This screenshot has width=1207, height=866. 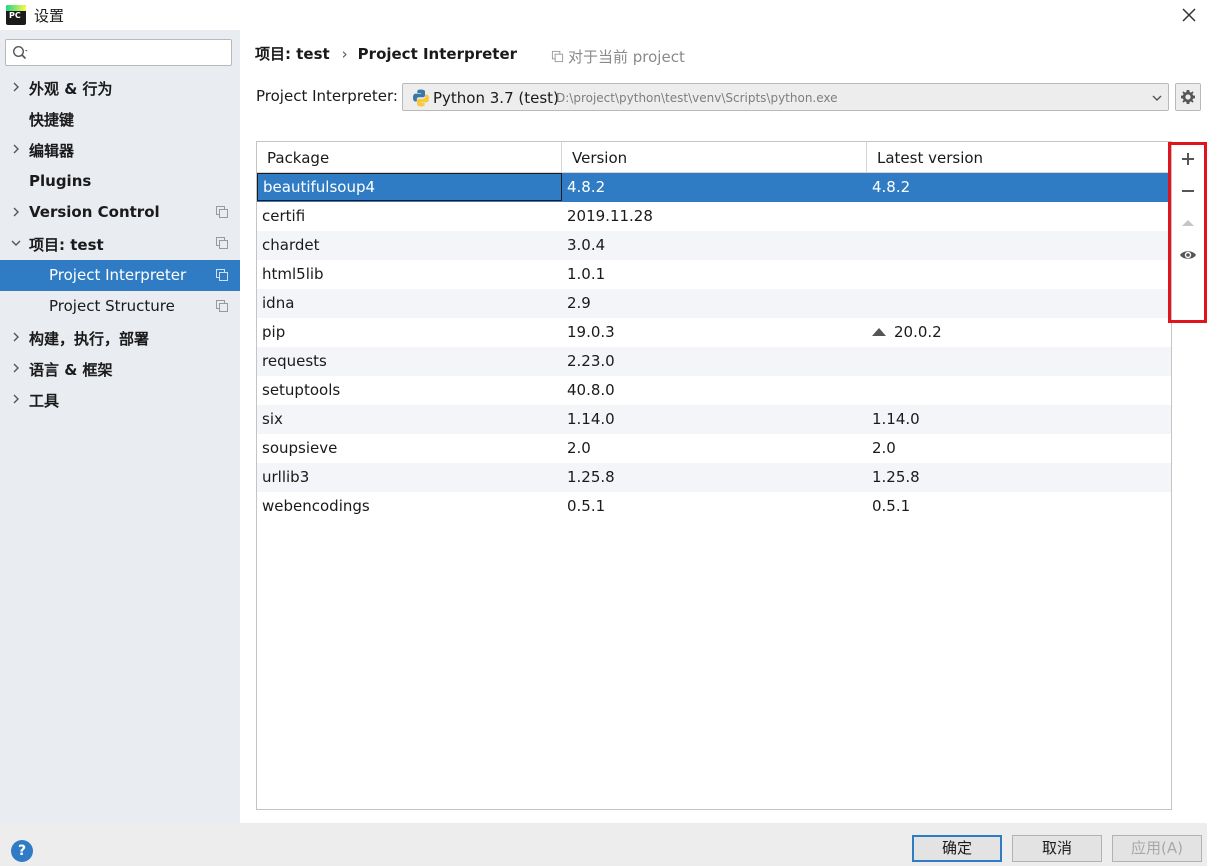 What do you see at coordinates (591, 332) in the screenshot?
I see `package-version: 19.0.3` at bounding box center [591, 332].